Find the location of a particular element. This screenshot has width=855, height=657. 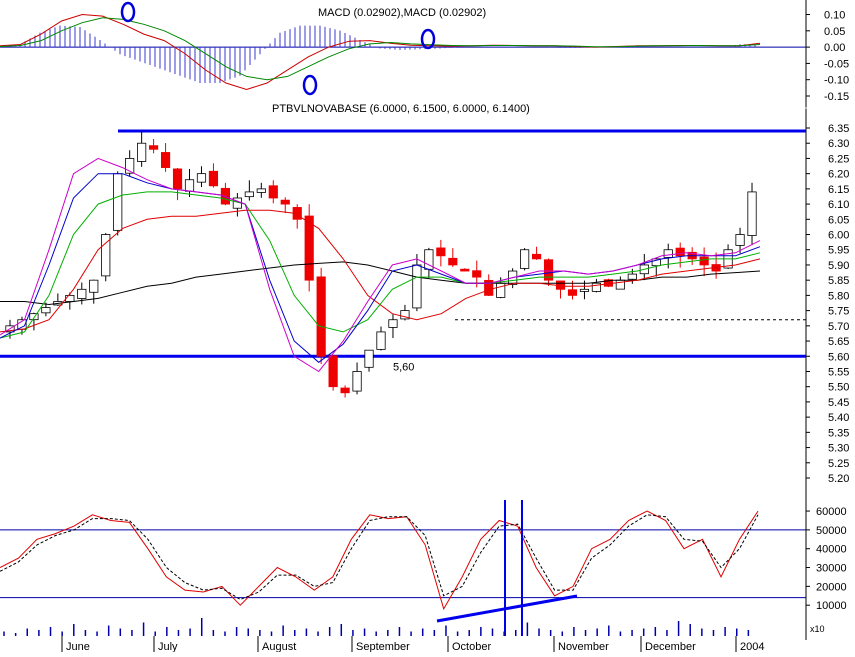

price-tick-label: 6.10 is located at coordinates (838, 205).